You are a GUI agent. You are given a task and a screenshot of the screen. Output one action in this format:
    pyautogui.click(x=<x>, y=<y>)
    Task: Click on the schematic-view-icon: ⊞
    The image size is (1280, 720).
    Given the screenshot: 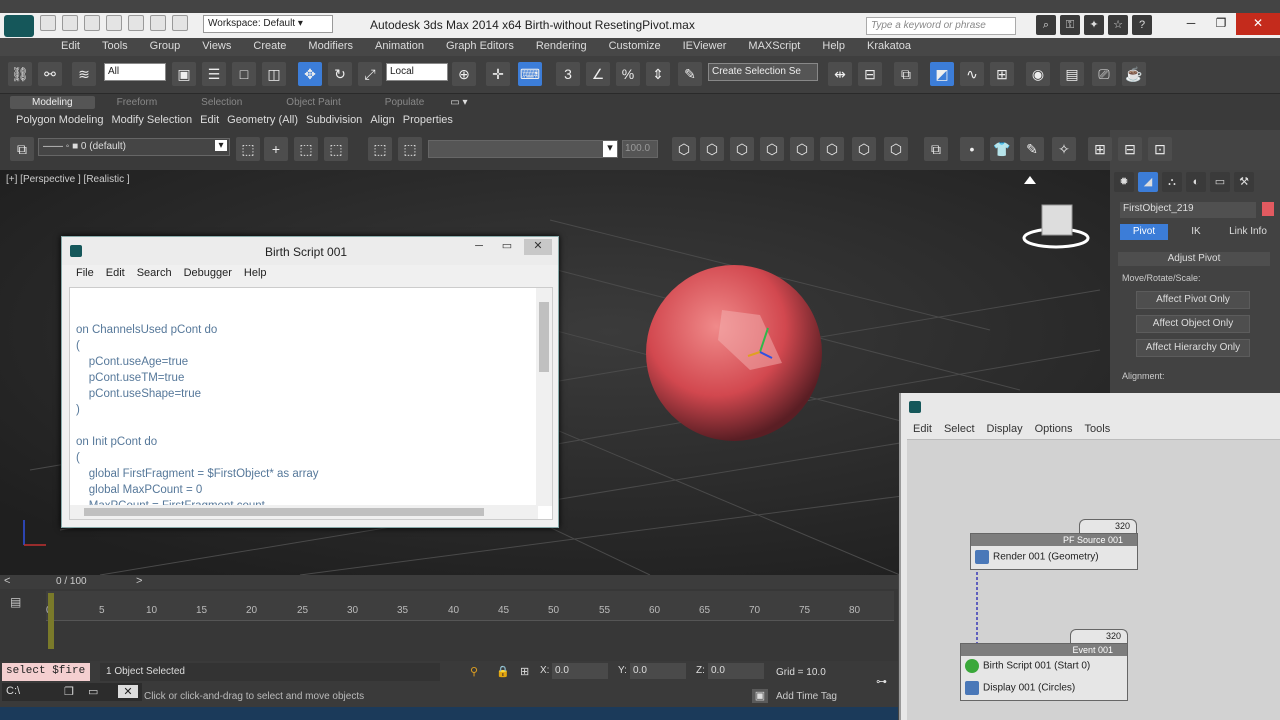 What is the action you would take?
    pyautogui.click(x=1002, y=74)
    